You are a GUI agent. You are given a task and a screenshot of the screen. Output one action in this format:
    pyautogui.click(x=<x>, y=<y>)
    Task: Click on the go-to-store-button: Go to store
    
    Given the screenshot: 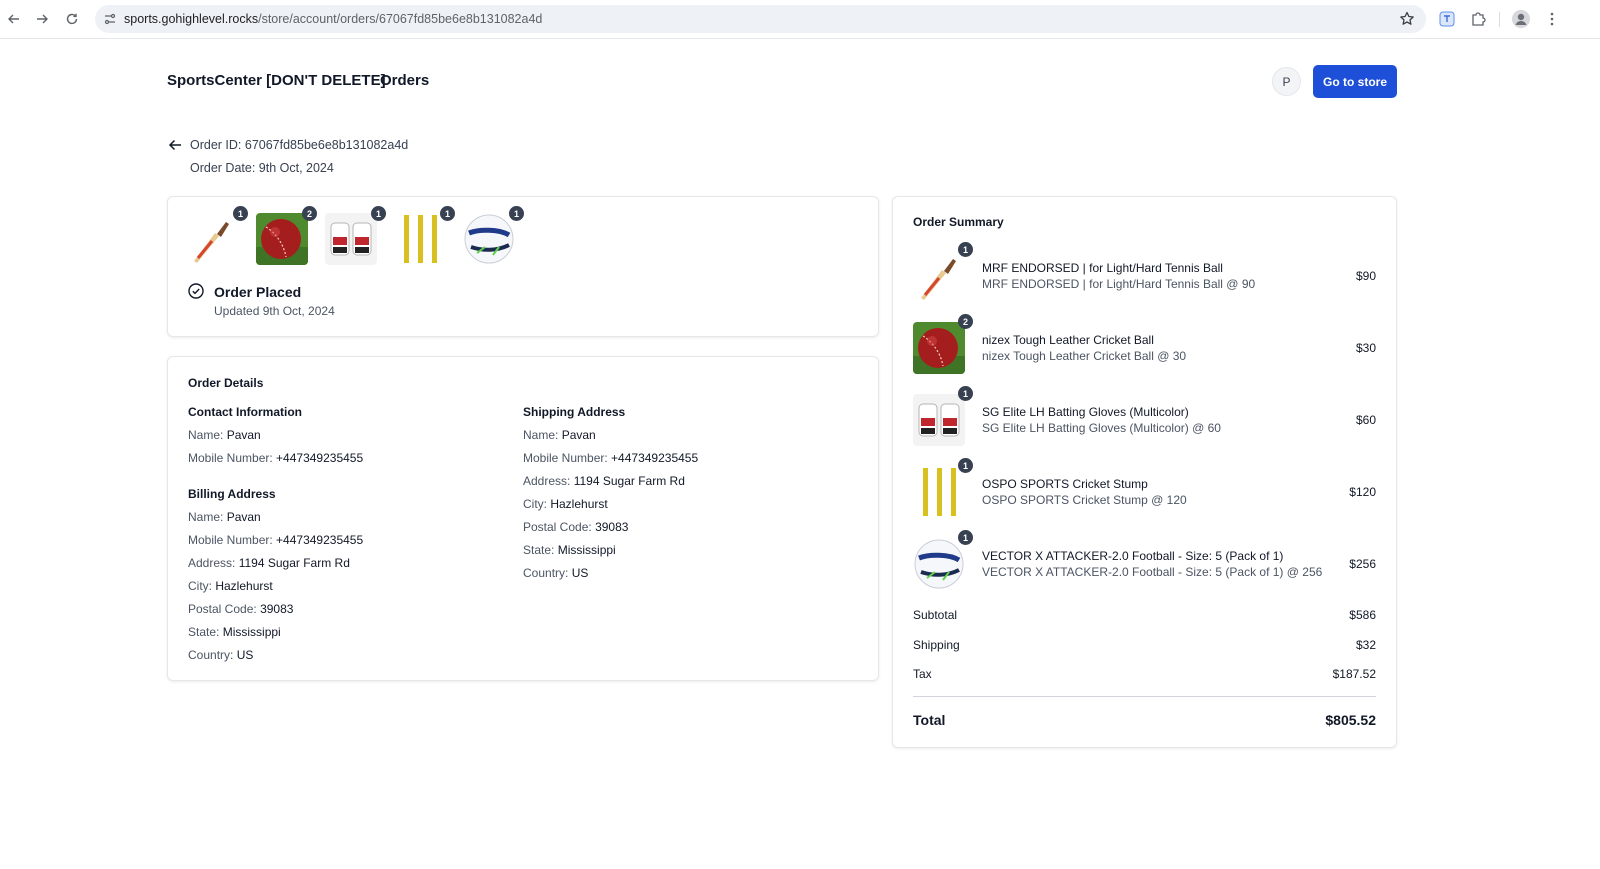 What is the action you would take?
    pyautogui.click(x=1355, y=81)
    